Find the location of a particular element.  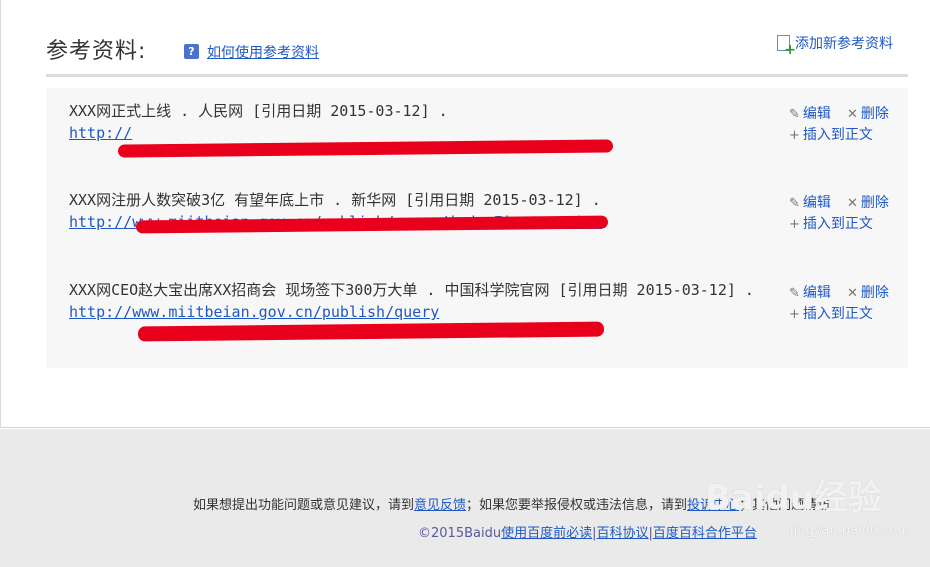

reference-citation: XXX网正式上线 . 人民网 [引用日期 2015-03-12] . is located at coordinates (258, 111).